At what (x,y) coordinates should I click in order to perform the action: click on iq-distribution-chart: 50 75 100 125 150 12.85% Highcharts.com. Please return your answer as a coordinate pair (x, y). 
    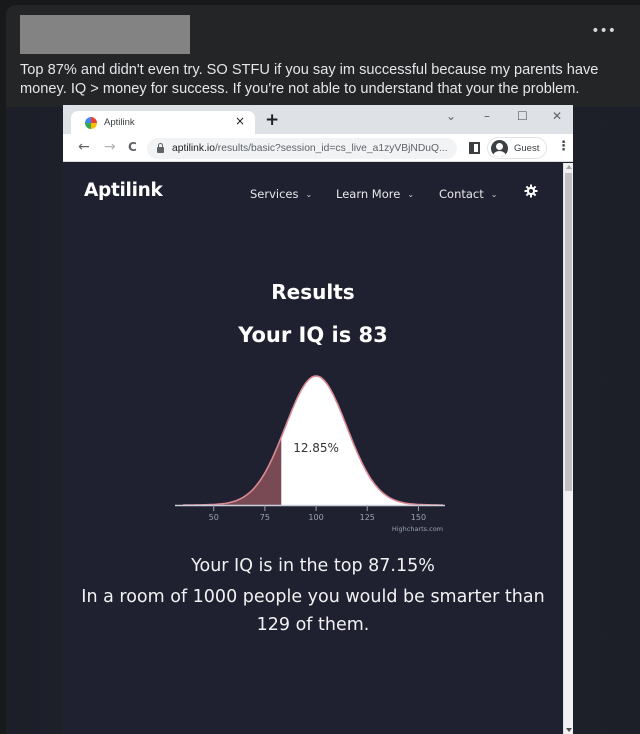
    Looking at the image, I should click on (310, 454).